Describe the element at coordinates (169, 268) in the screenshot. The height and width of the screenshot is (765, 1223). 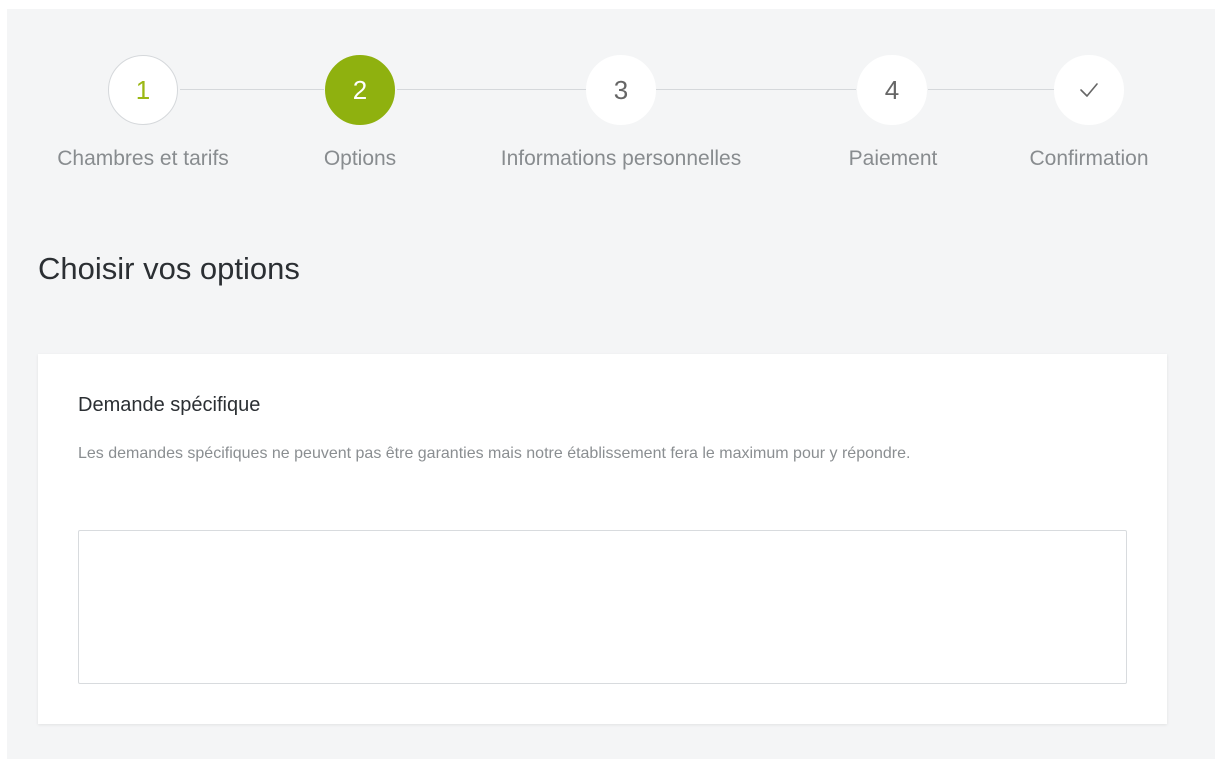
I see `page-title: Choisir vos options` at that location.